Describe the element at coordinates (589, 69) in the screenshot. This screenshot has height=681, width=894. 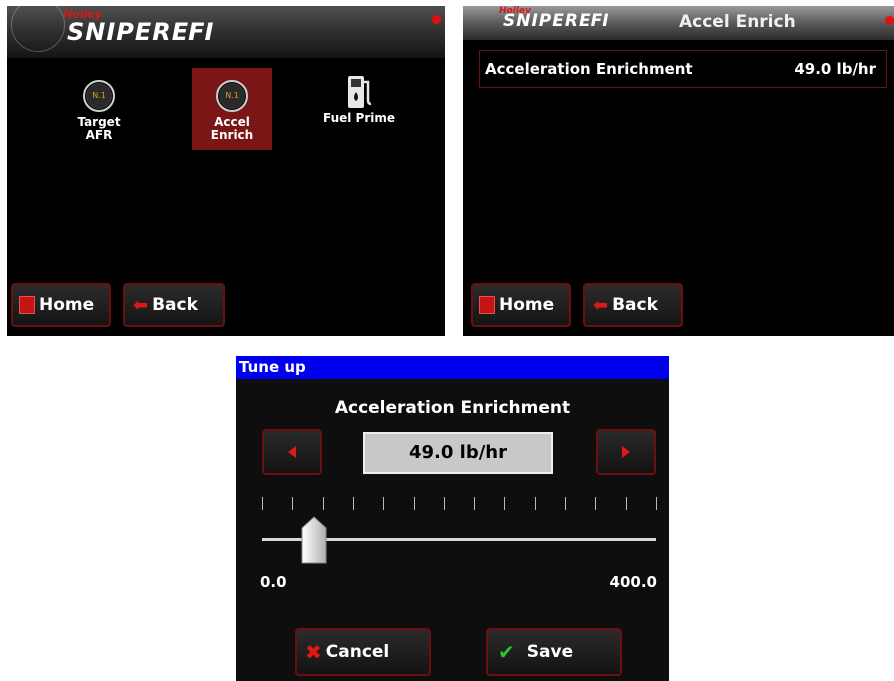
I see `field-label: Acceleration Enrichment` at that location.